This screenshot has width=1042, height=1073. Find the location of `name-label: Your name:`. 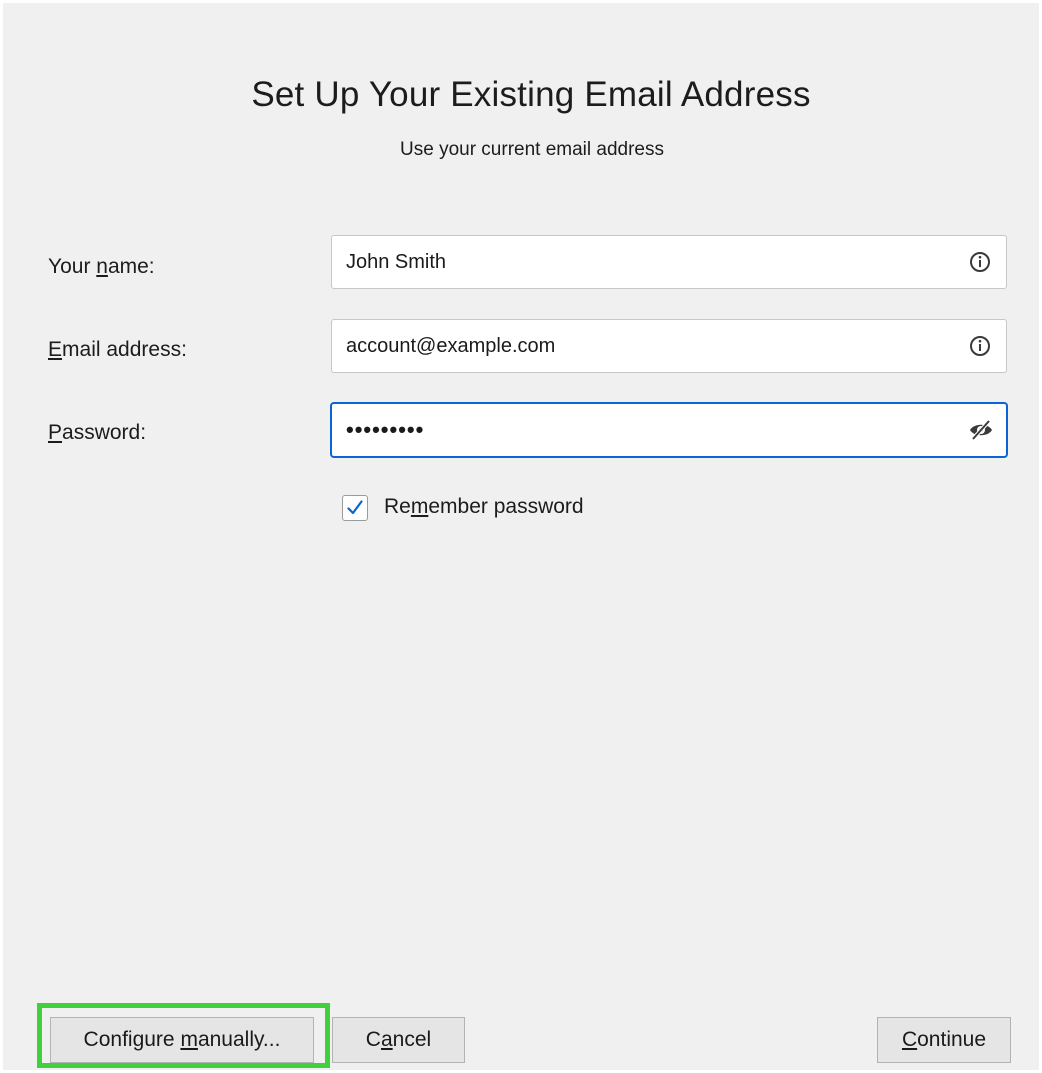

name-label: Your name: is located at coordinates (101, 266).